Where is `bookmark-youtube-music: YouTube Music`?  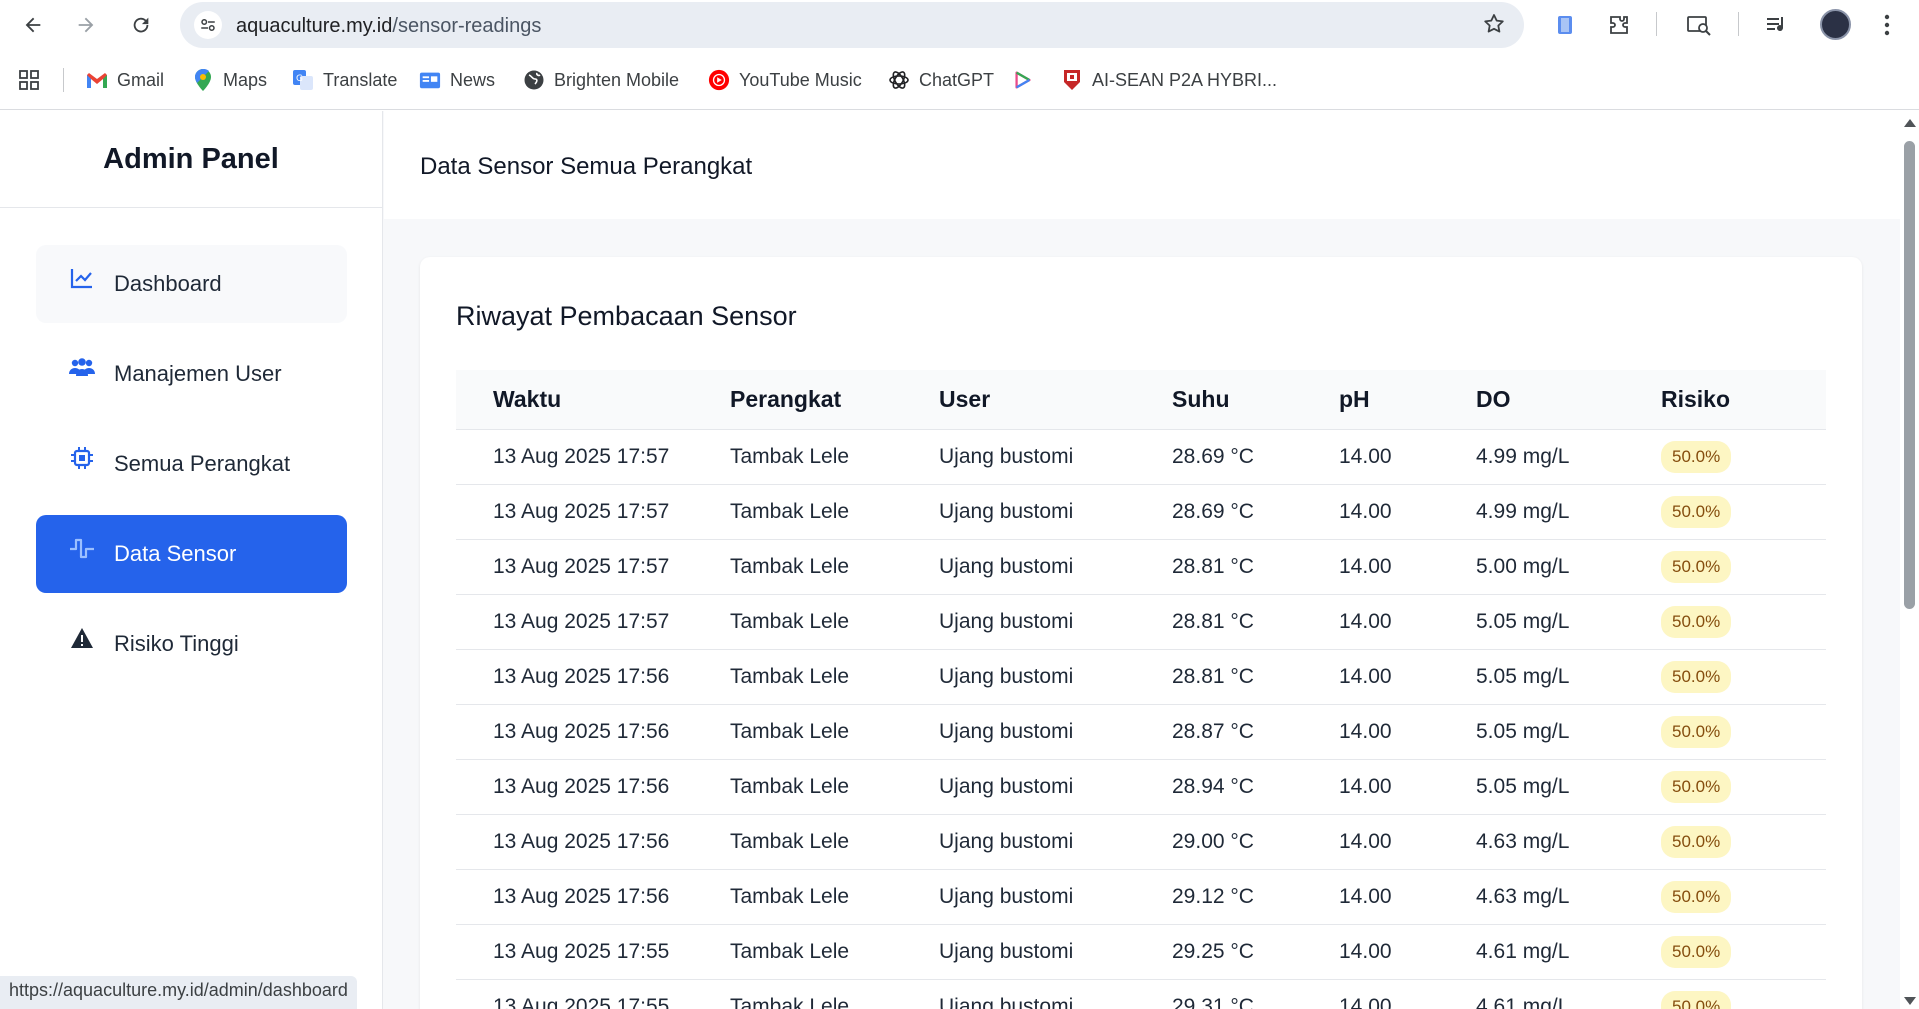 bookmark-youtube-music: YouTube Music is located at coordinates (785, 80).